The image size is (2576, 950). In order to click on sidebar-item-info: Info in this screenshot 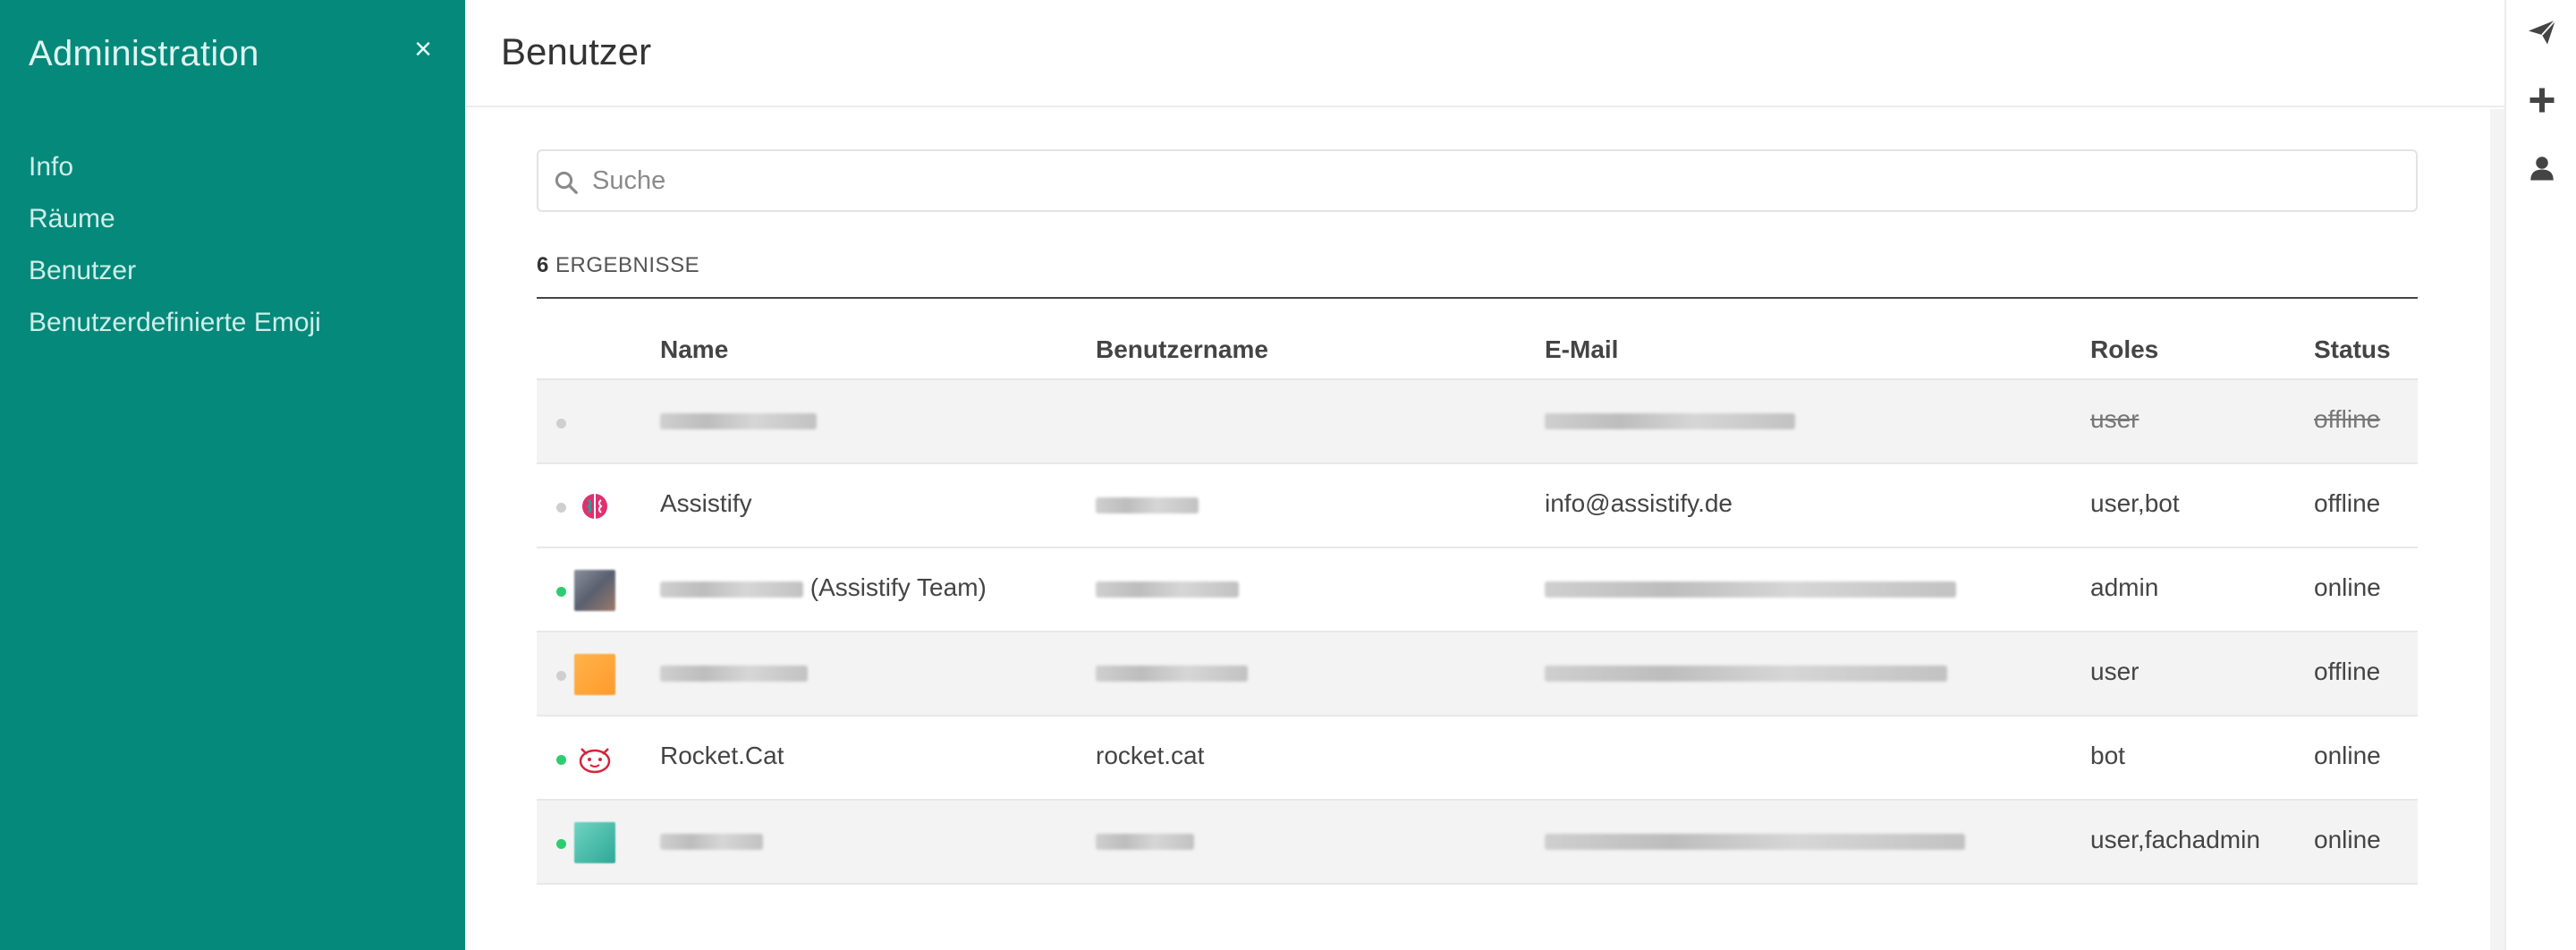, I will do `click(175, 176)`.